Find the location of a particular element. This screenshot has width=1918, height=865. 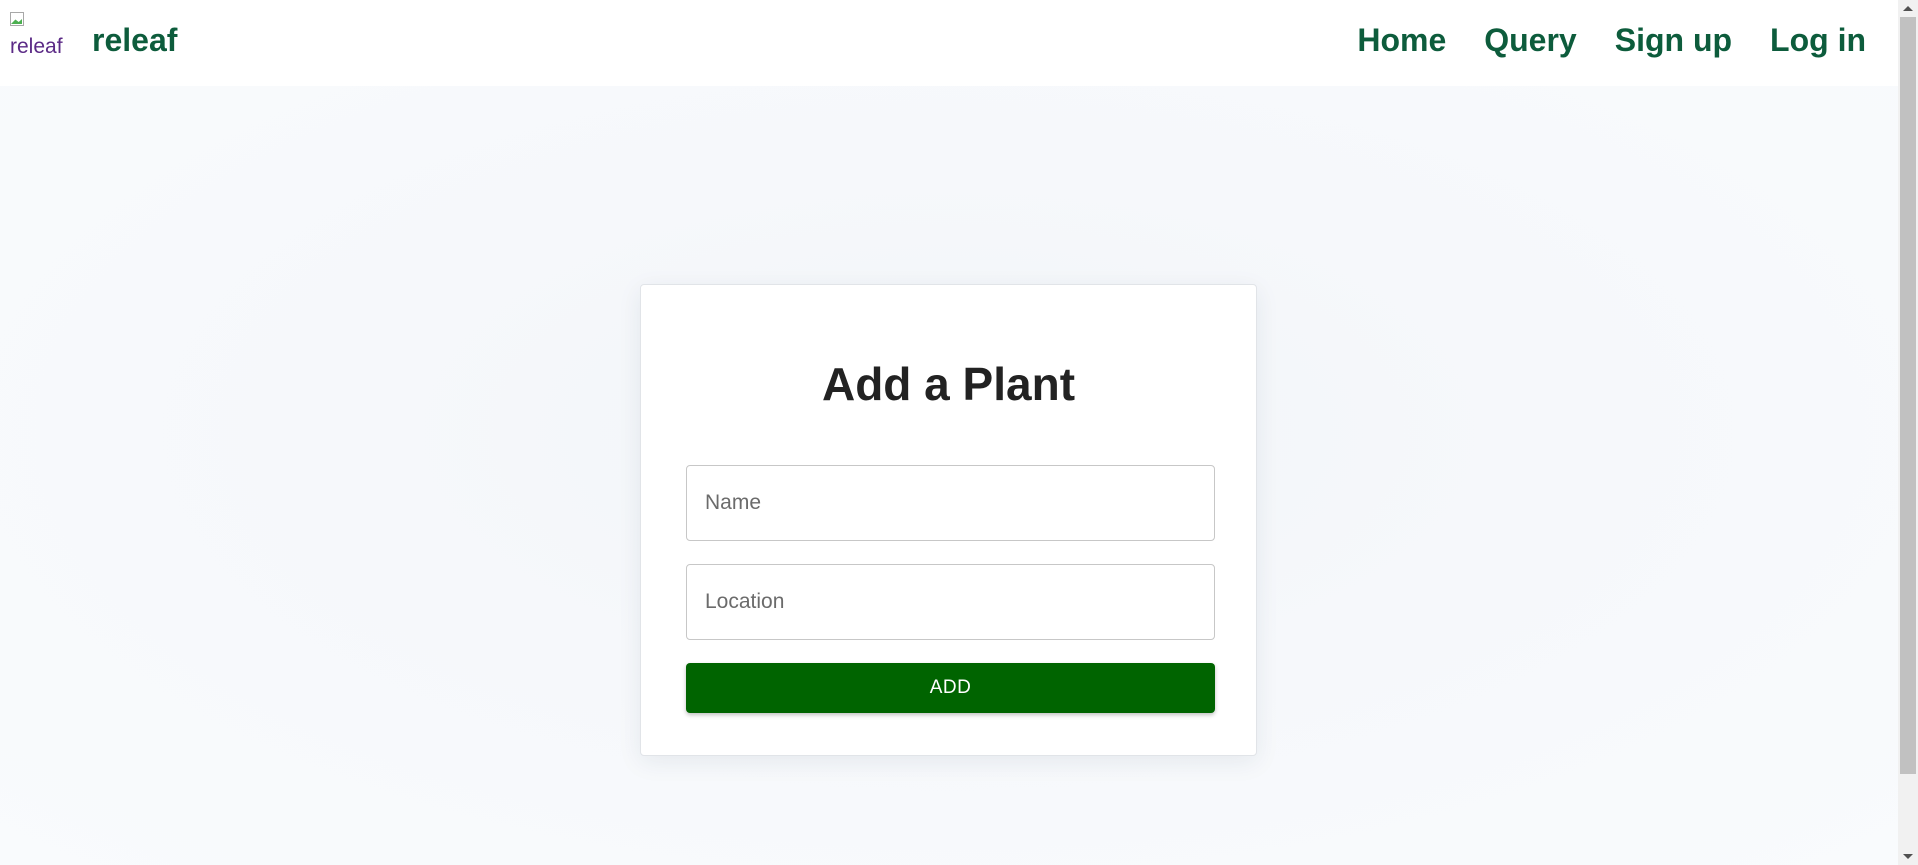

nav-links: Home Query Sign up Log in is located at coordinates (1611, 40).